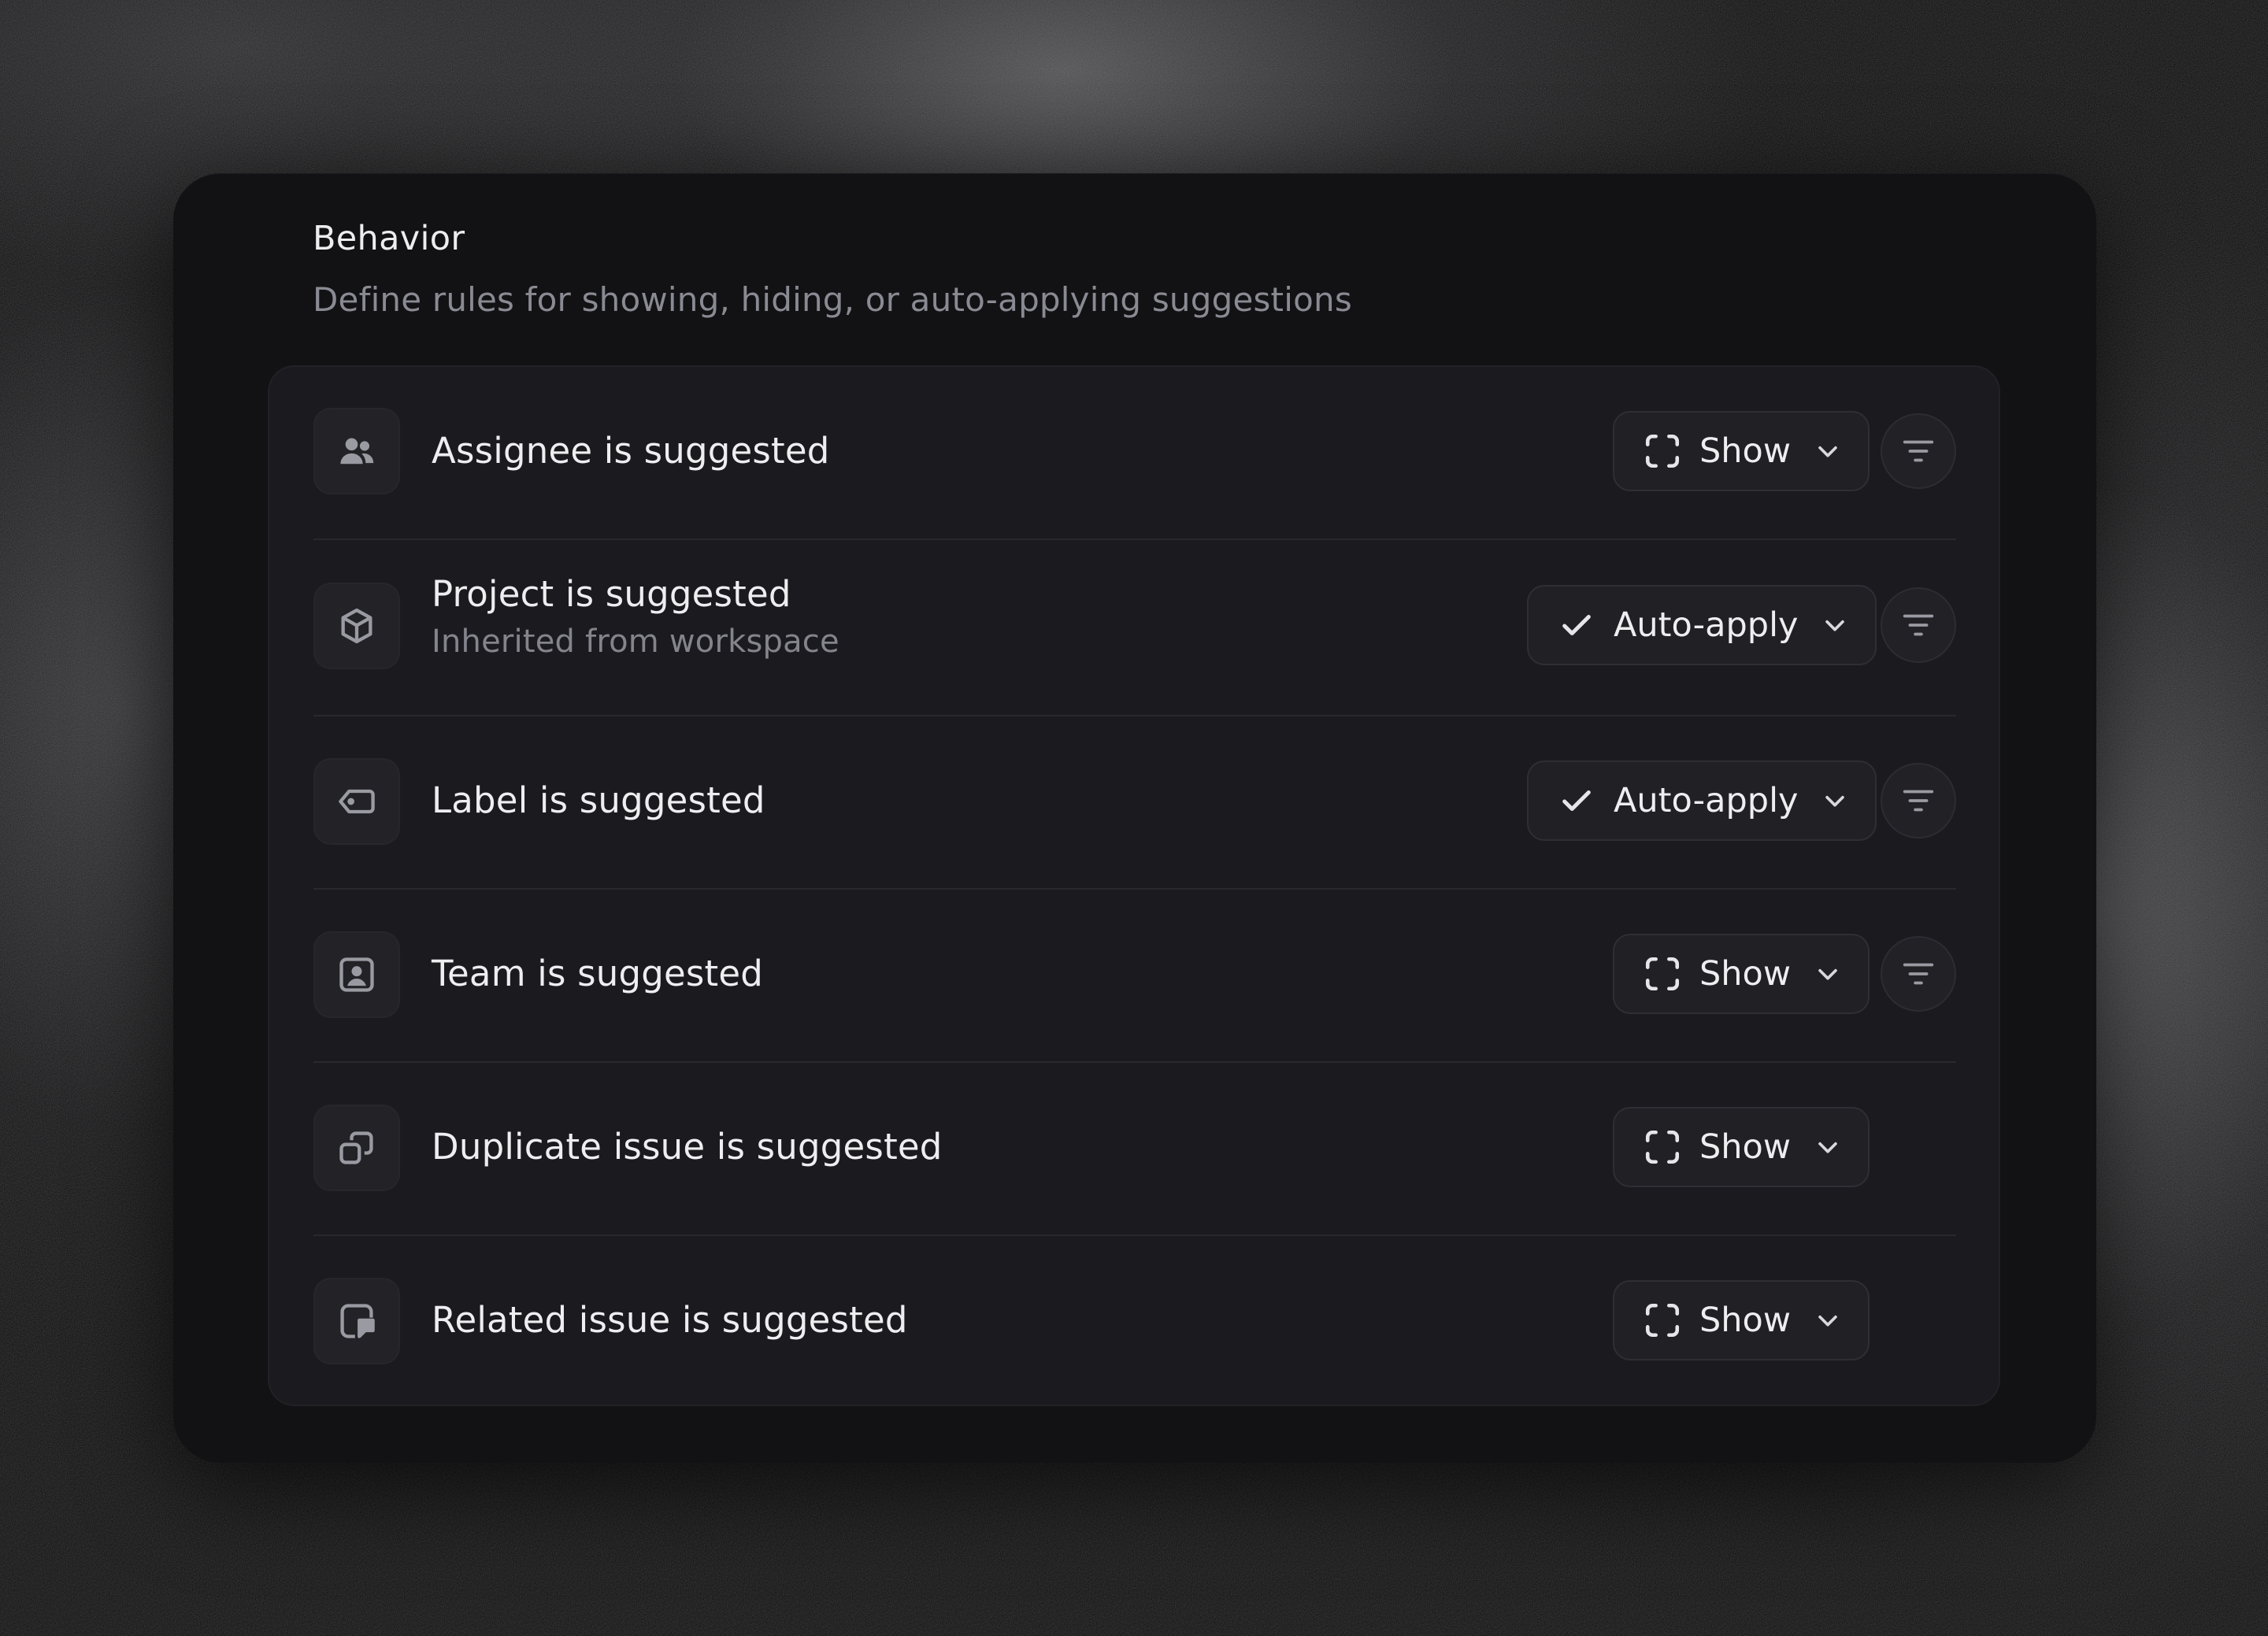 The height and width of the screenshot is (1636, 2268). What do you see at coordinates (598, 800) in the screenshot?
I see `rule-label: Label is suggested` at bounding box center [598, 800].